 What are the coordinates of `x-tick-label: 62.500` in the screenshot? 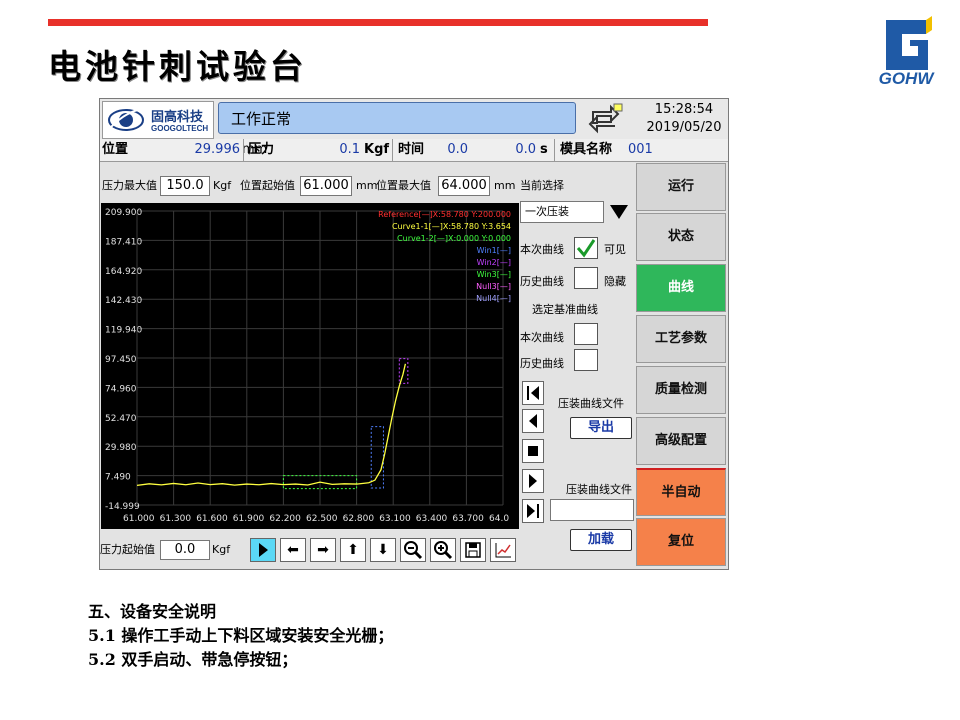 It's located at (322, 519).